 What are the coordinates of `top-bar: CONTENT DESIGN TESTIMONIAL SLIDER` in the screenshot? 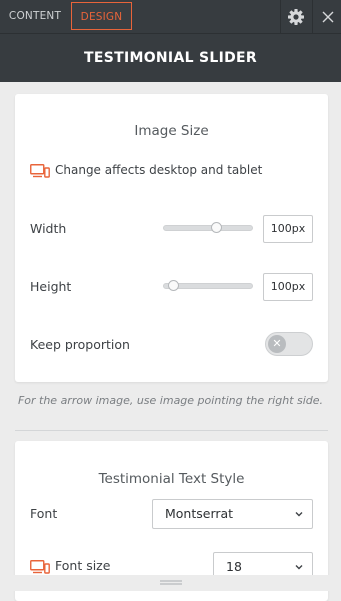 It's located at (170, 41).